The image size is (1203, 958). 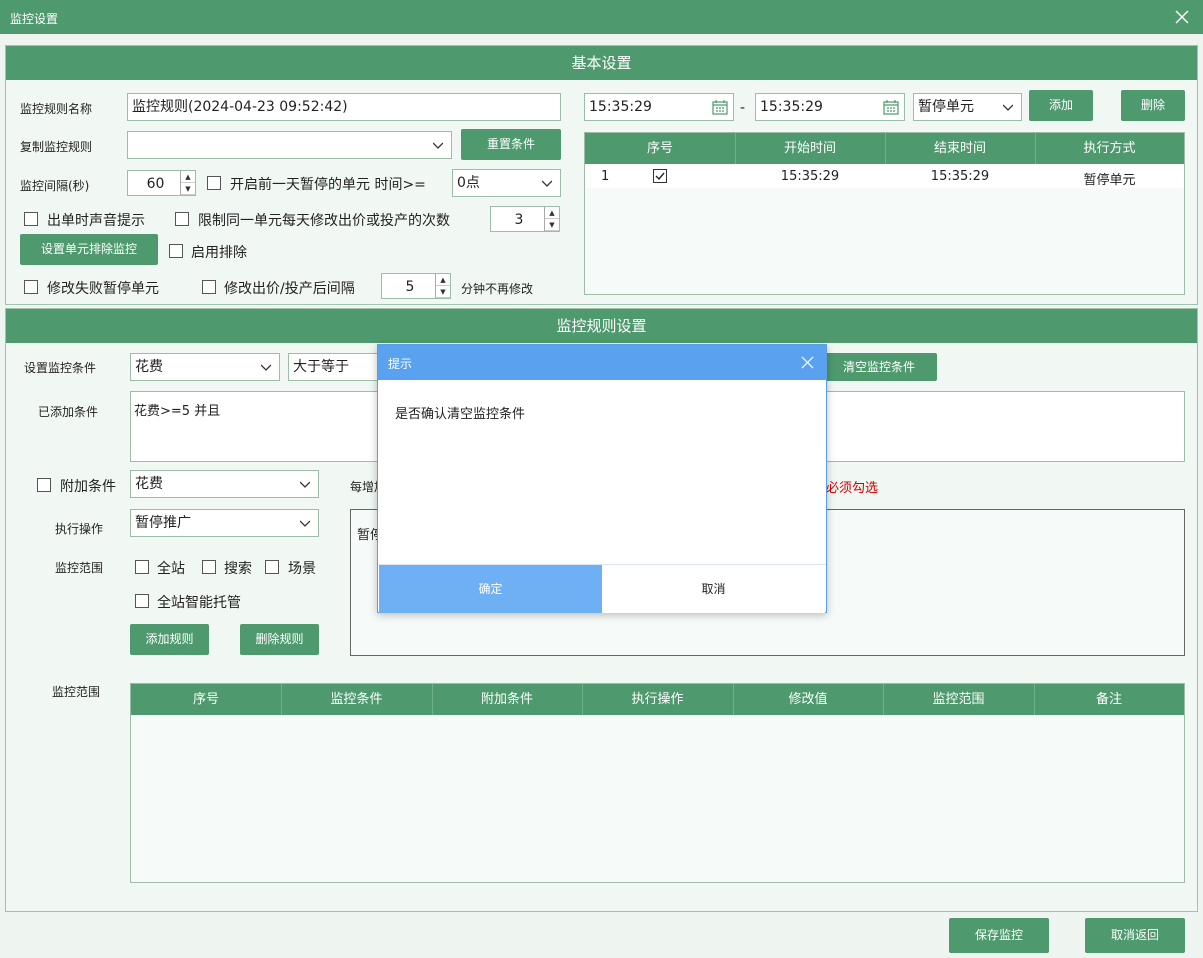 What do you see at coordinates (601, 63) in the screenshot?
I see `basic-settings-header: 基本设置` at bounding box center [601, 63].